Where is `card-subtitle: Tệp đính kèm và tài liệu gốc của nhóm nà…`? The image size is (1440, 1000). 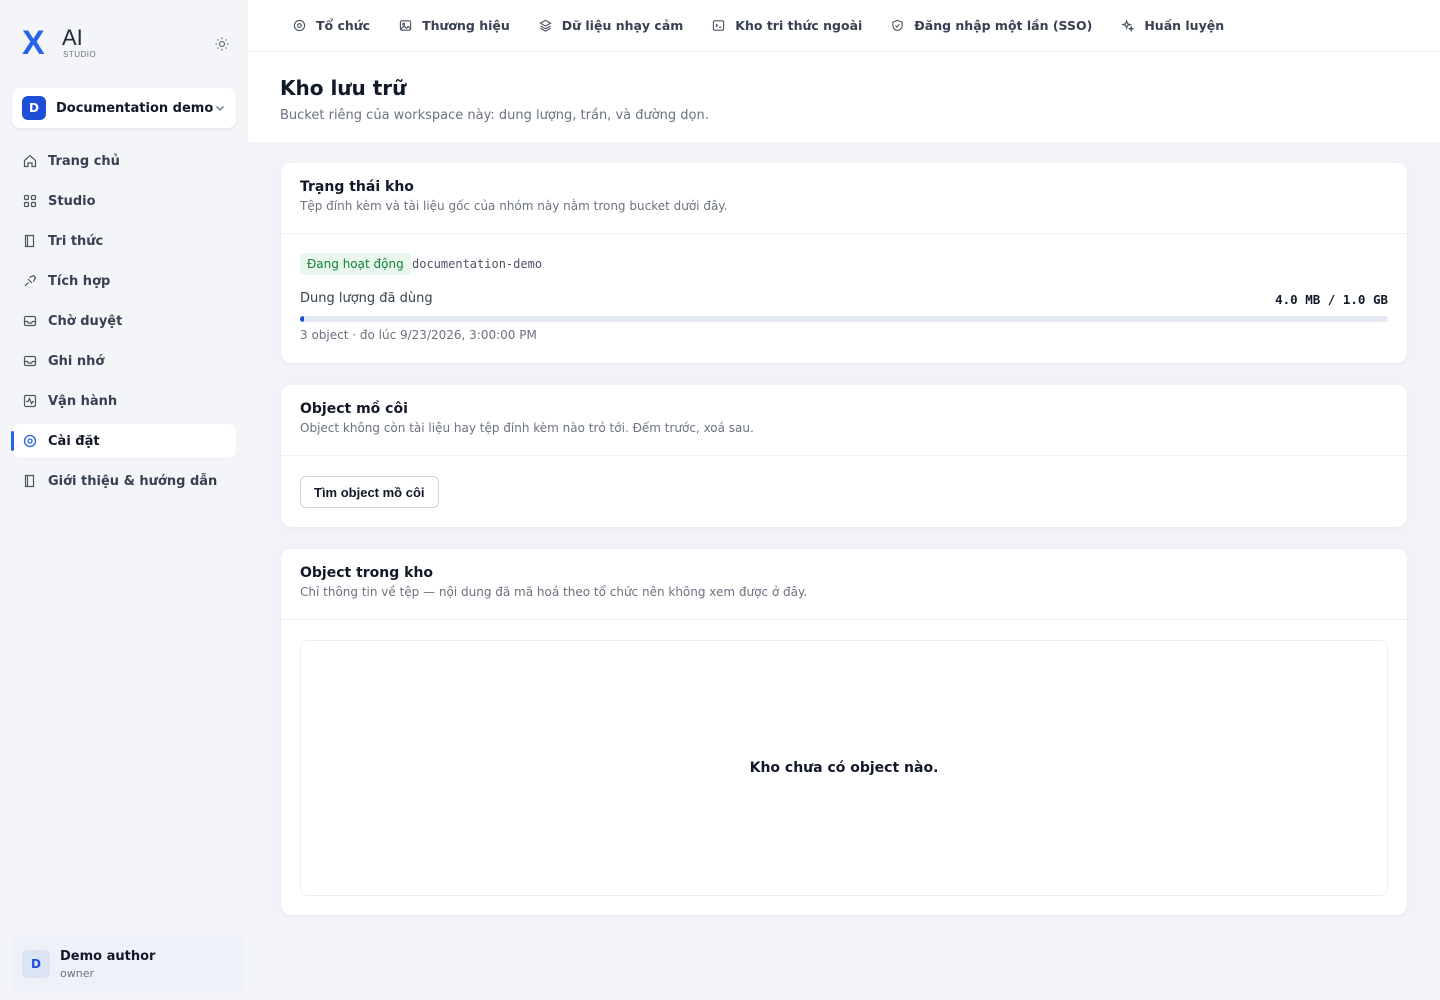
card-subtitle: Tệp đính kèm và tài liệu gốc của nhóm nà… is located at coordinates (514, 206).